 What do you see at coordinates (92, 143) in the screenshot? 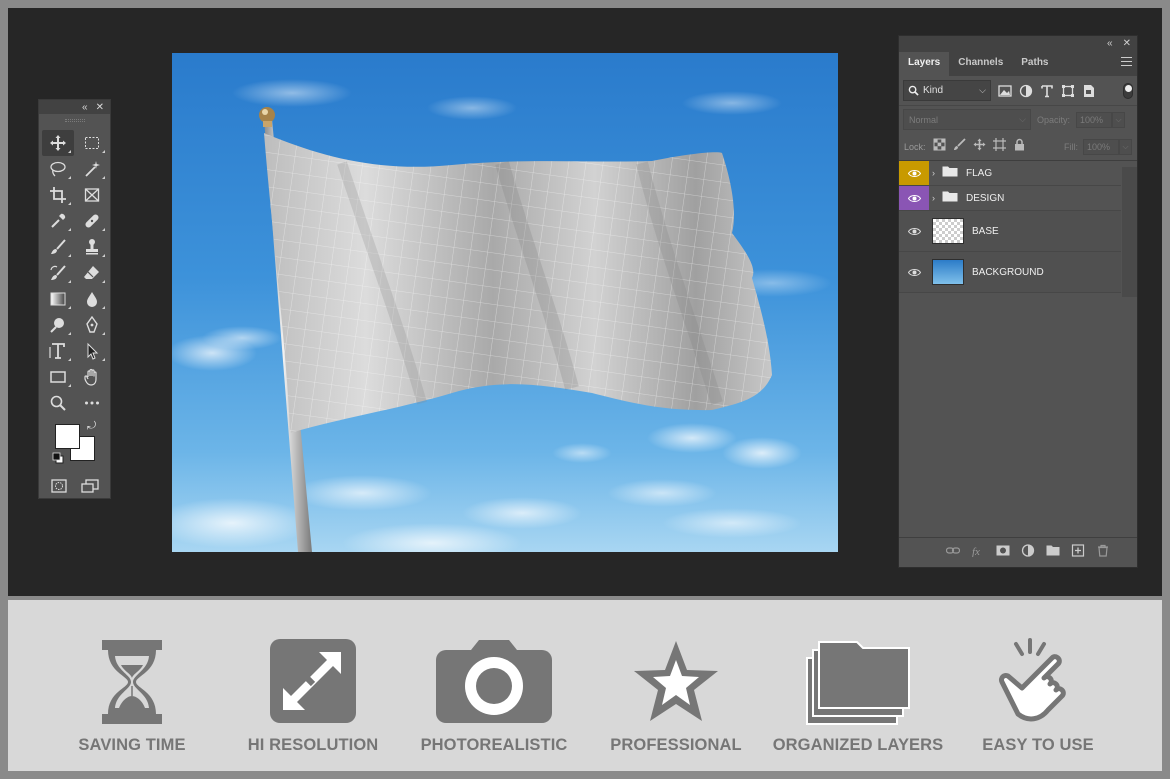
I see `marquee-tool-icon` at bounding box center [92, 143].